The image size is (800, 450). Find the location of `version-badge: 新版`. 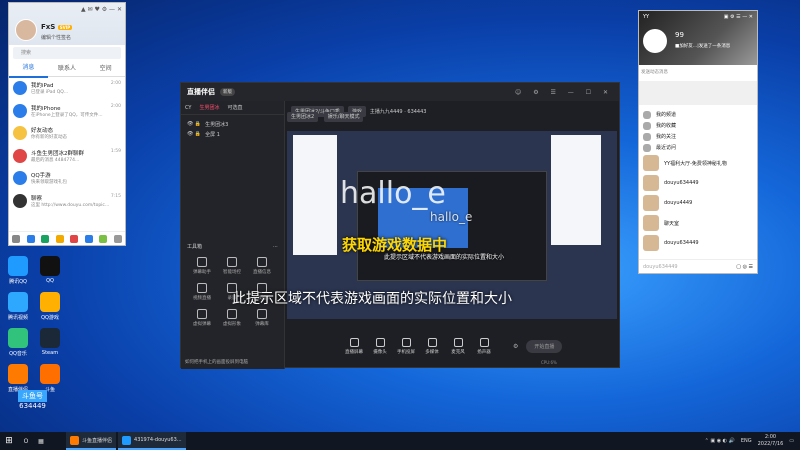

version-badge: 新版 is located at coordinates (227, 92).